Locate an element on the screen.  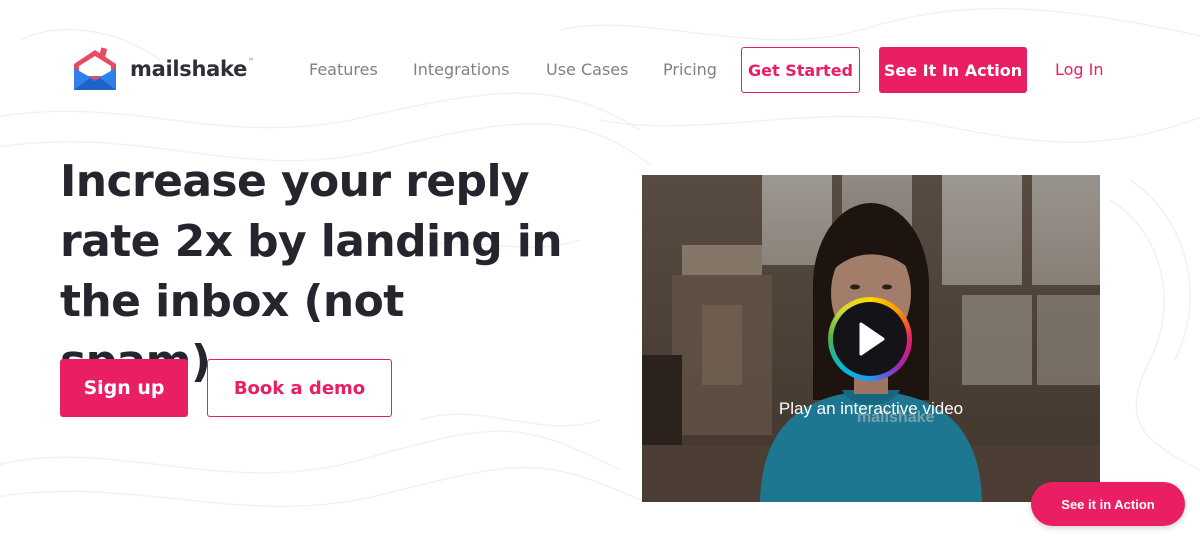
play-icon is located at coordinates (872, 339).